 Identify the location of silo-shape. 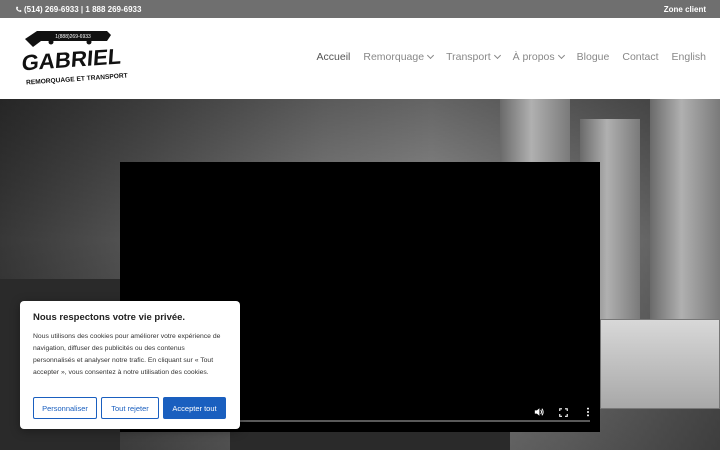
(685, 224).